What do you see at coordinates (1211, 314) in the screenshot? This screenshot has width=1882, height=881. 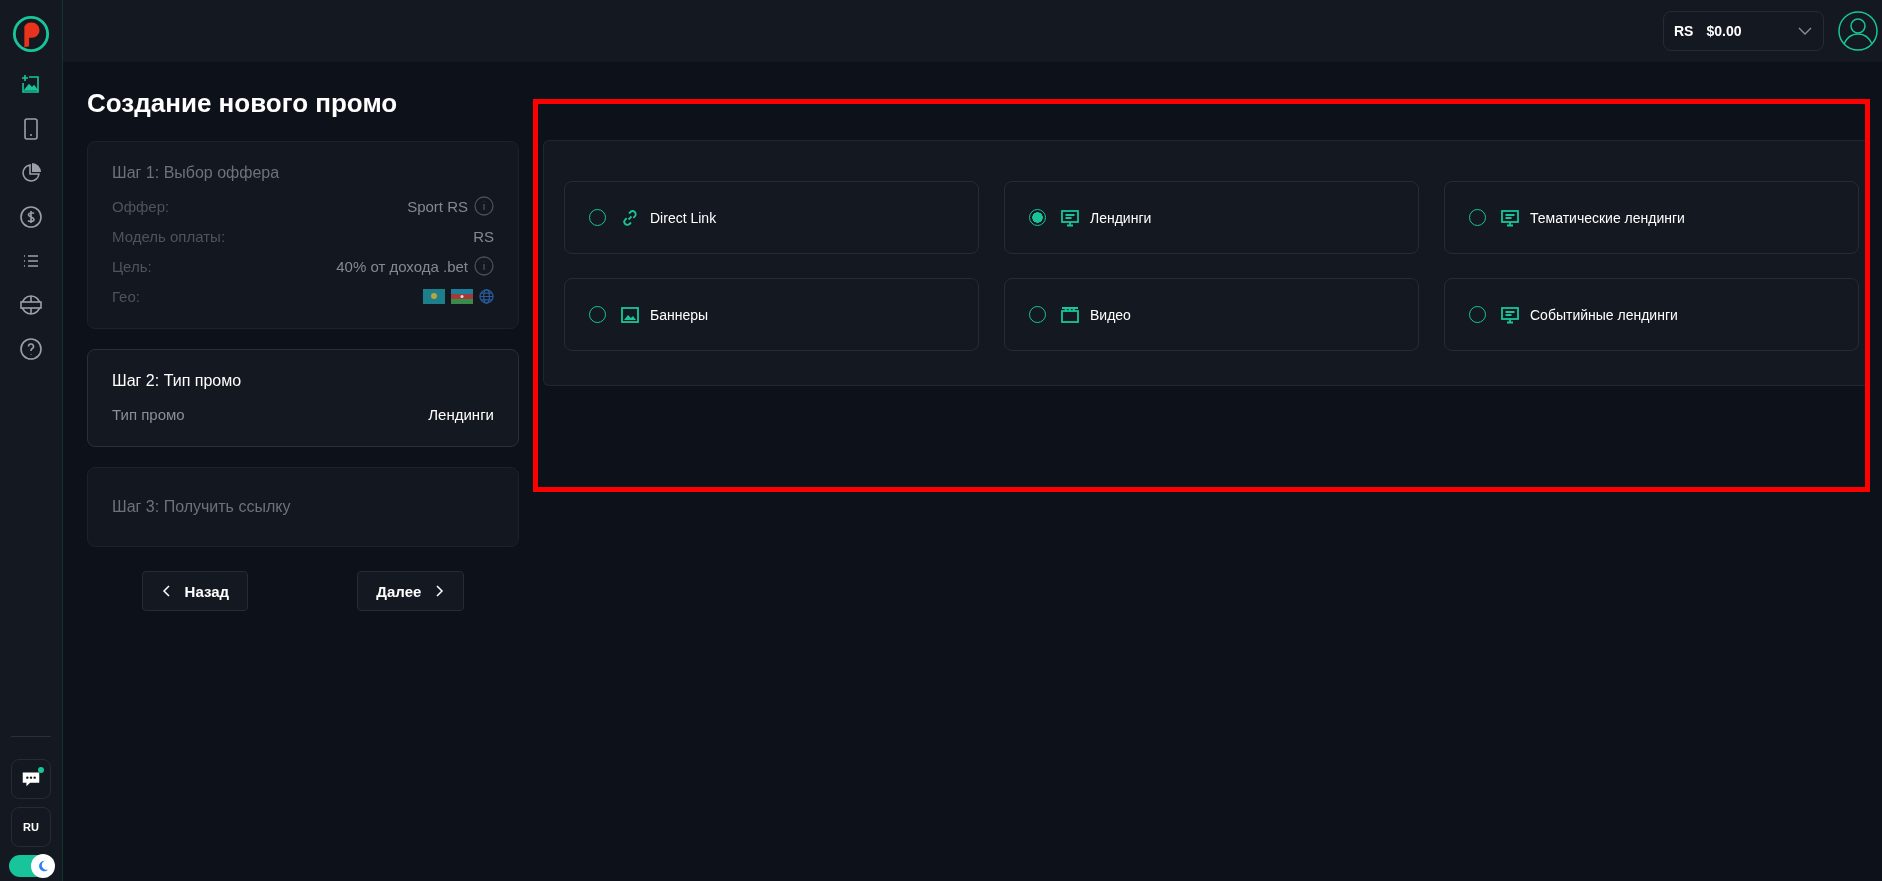 I see `promo-type-option: Видео` at bounding box center [1211, 314].